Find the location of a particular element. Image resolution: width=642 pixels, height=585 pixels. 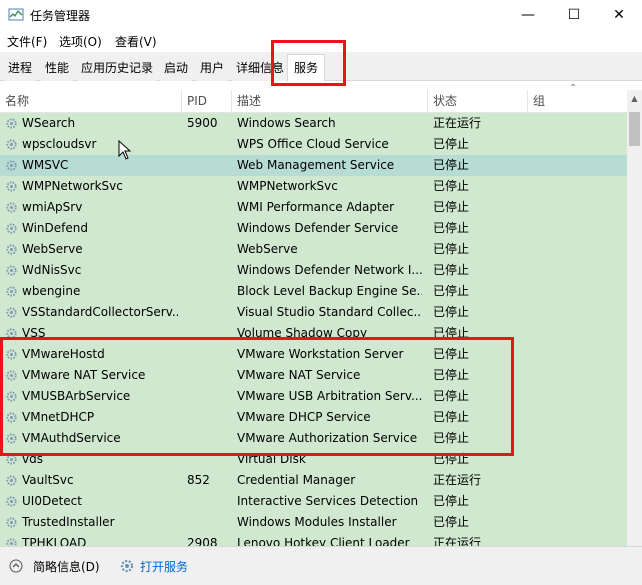

table-row: wmiApSrv WMI Performance Adapter 已停止 is located at coordinates (313, 207).